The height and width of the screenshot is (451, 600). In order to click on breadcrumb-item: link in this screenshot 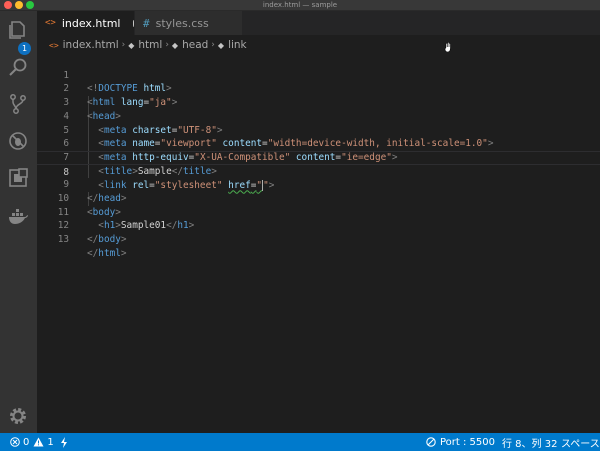, I will do `click(237, 45)`.